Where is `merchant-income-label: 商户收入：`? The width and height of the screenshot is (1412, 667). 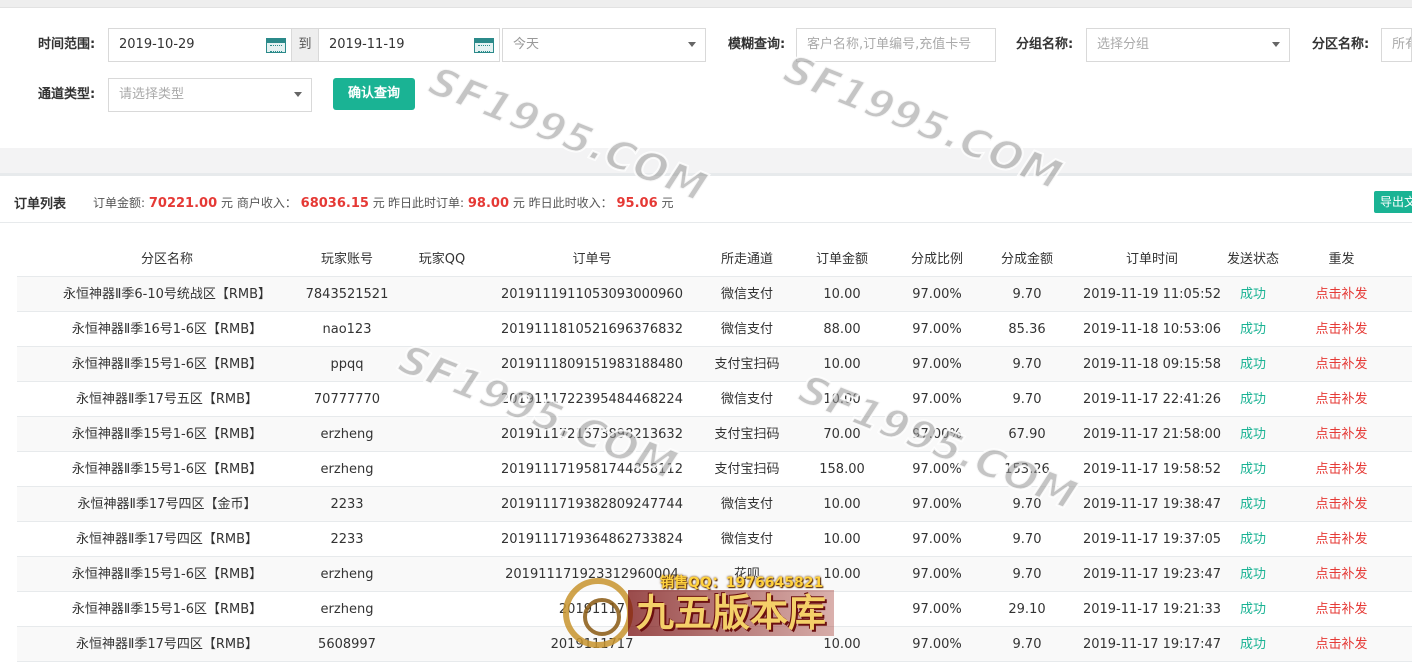
merchant-income-label: 商户收入： is located at coordinates (266, 203).